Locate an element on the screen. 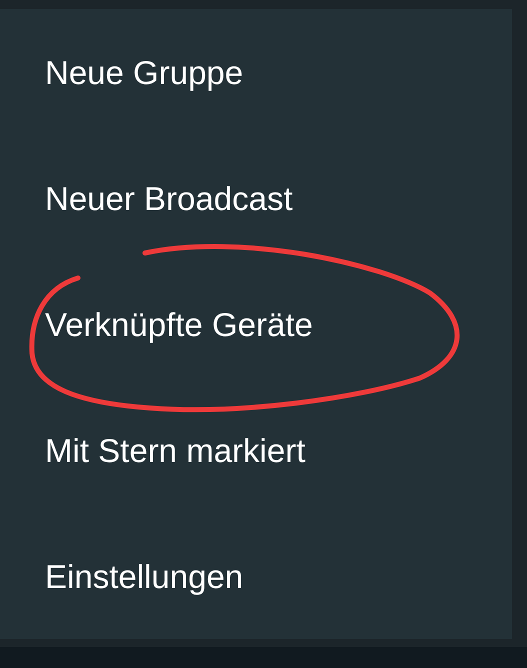 The height and width of the screenshot is (668, 527). menu-item: Verknüpfte Geräte is located at coordinates (179, 324).